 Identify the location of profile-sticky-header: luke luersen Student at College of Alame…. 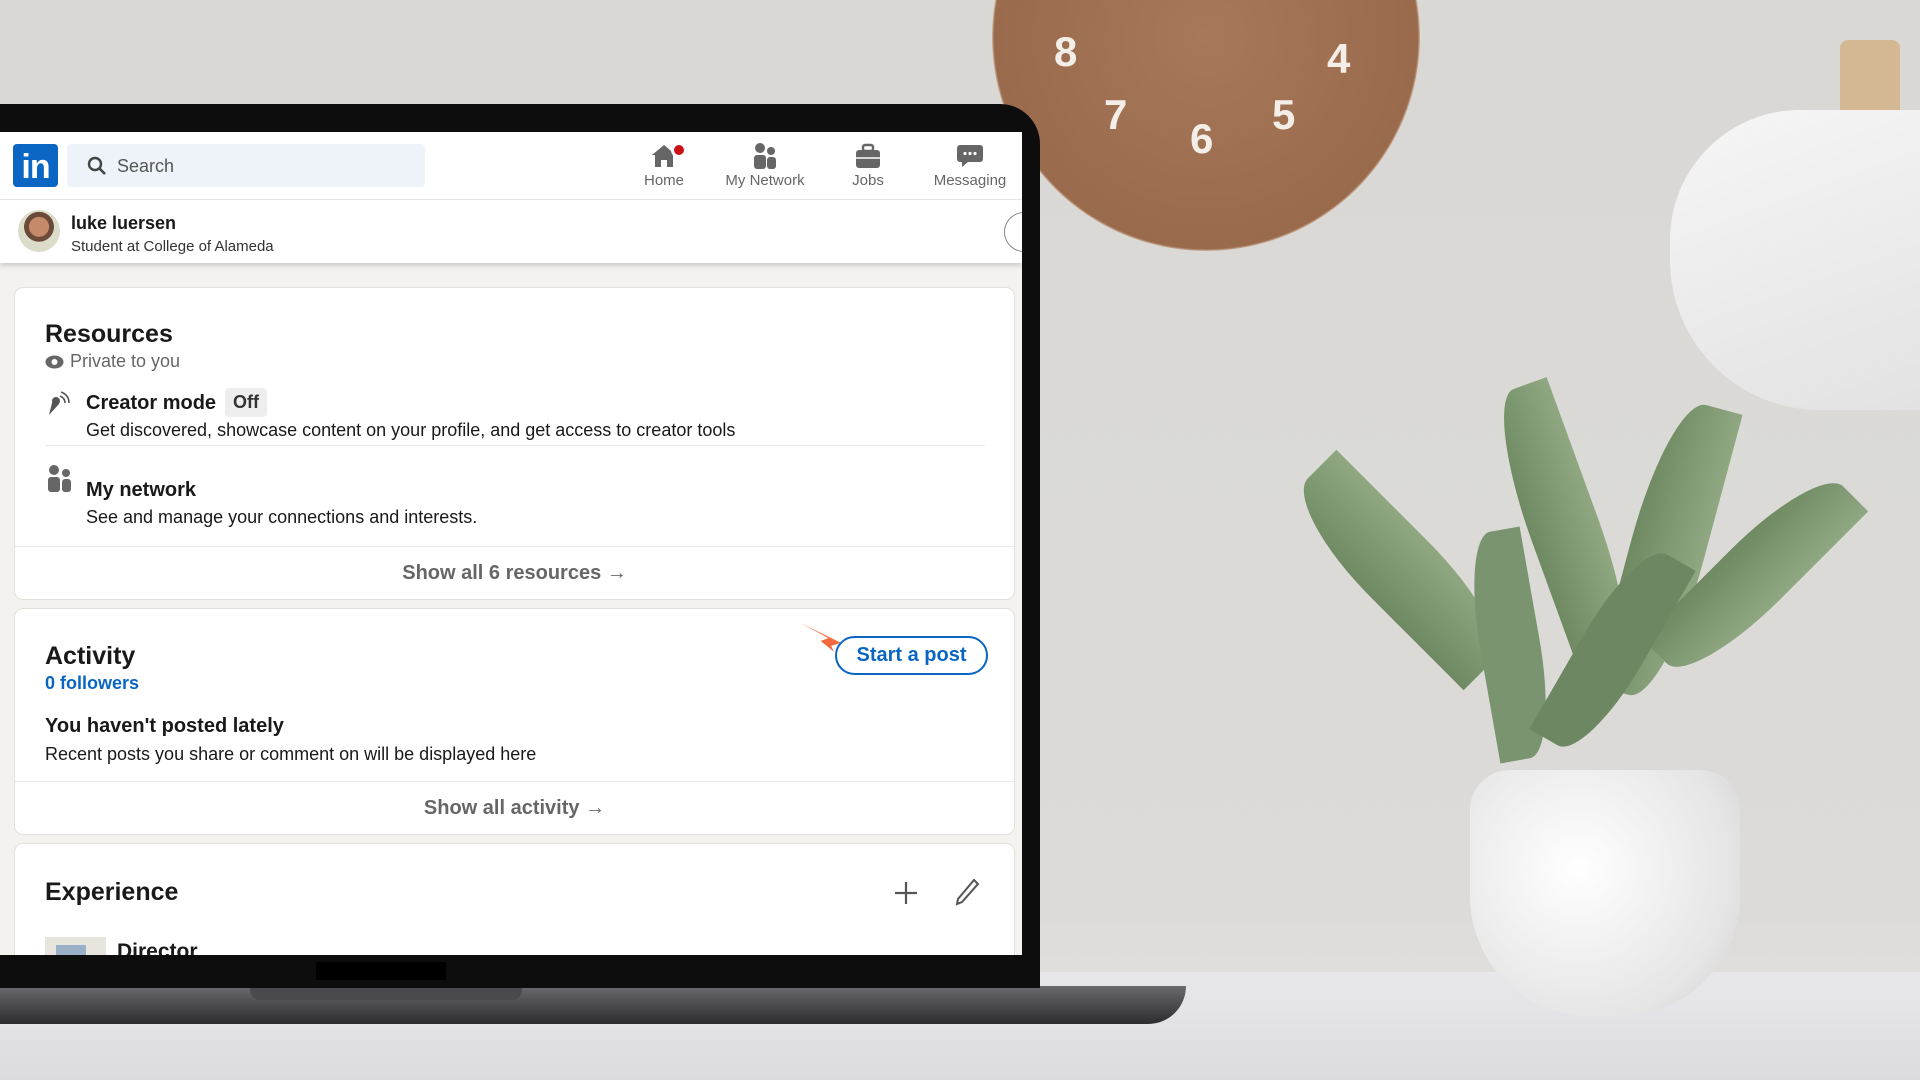
(511, 231).